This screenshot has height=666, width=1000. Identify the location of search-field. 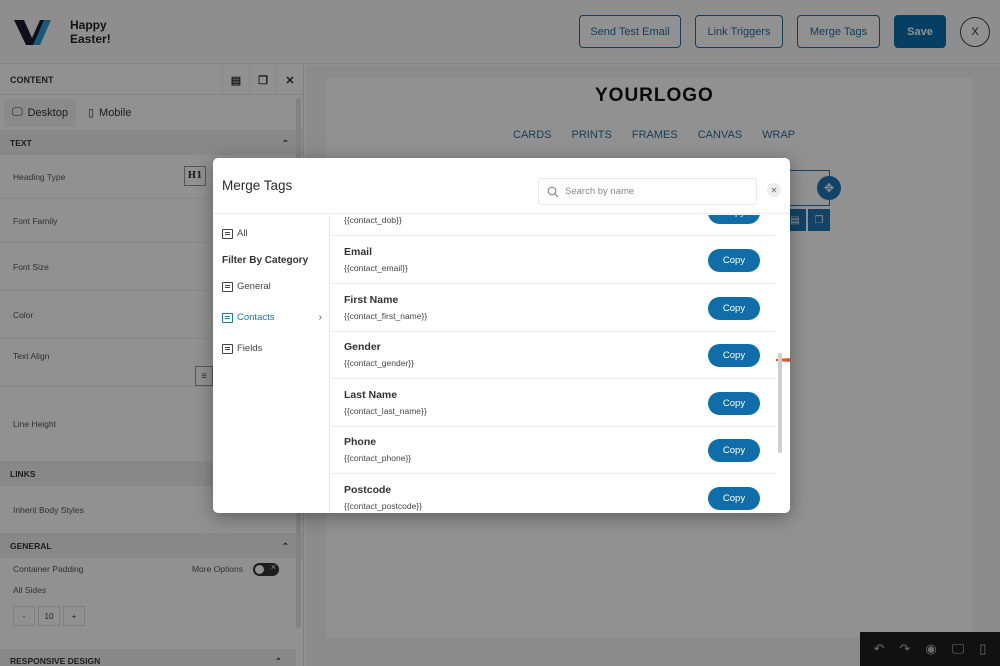
(647, 191).